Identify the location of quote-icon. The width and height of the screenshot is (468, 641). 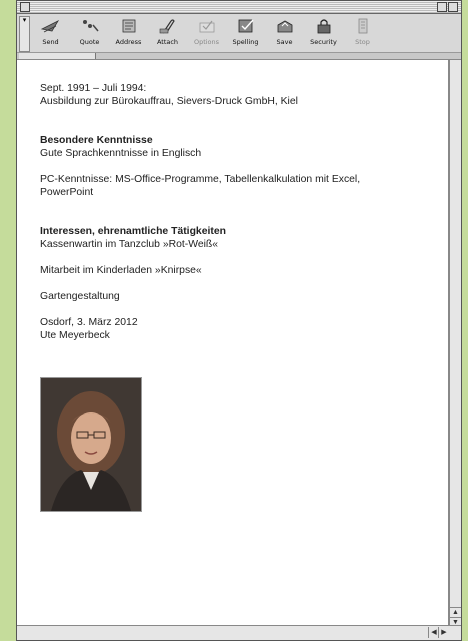
(90, 26).